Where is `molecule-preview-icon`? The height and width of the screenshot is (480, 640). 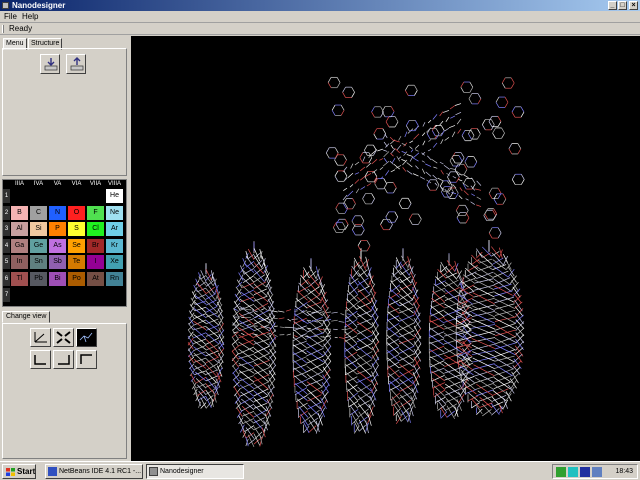 molecule-preview-icon is located at coordinates (86, 337).